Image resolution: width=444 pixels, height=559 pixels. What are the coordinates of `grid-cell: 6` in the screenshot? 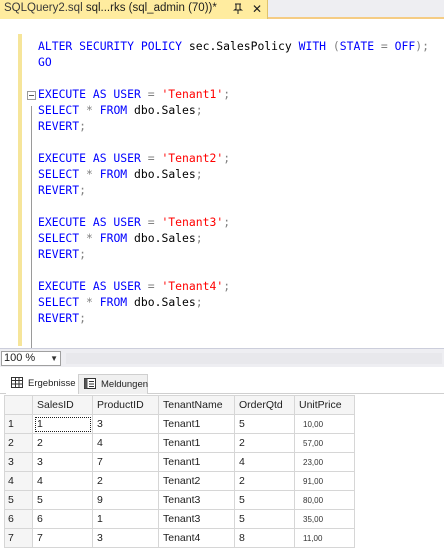 It's located at (62, 519).